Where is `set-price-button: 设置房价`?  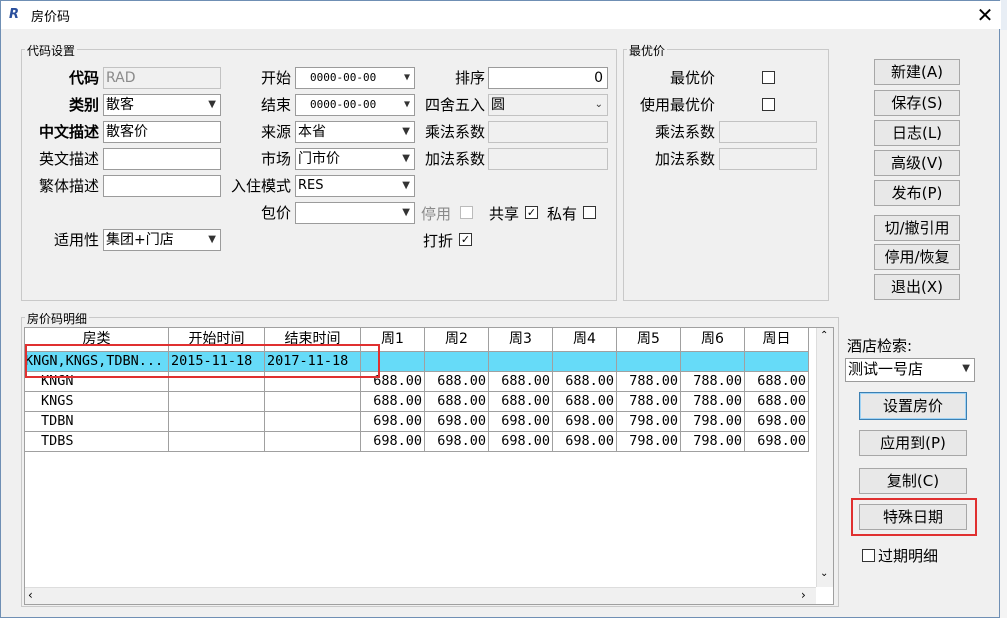
set-price-button: 设置房价 is located at coordinates (913, 406).